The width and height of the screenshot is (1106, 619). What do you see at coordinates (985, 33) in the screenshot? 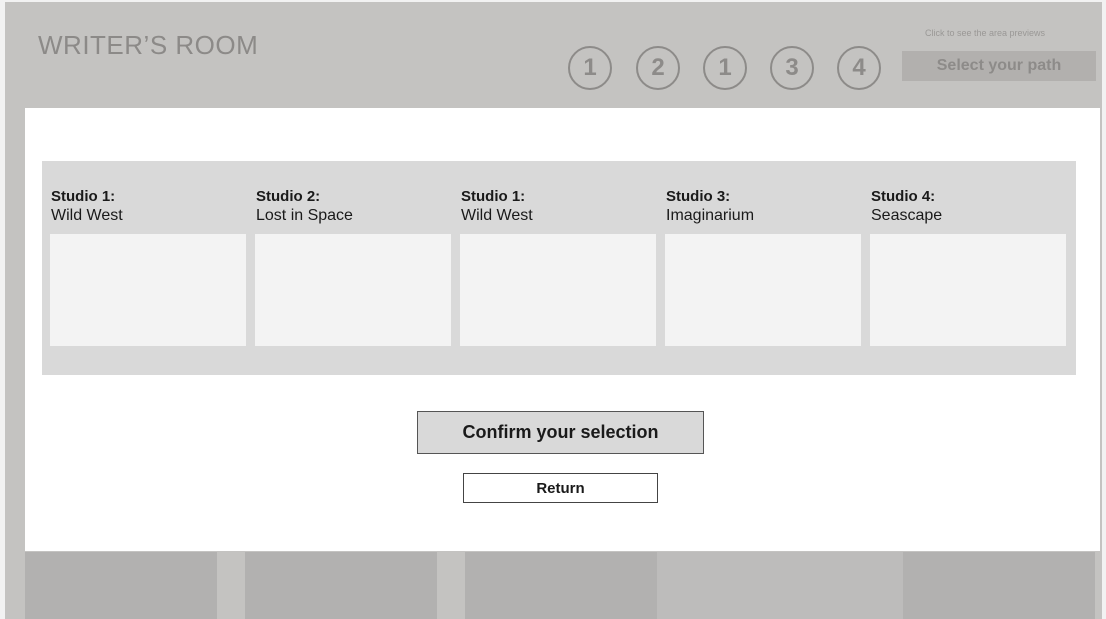
I see `area-preview-hint: Click to see the area previews` at bounding box center [985, 33].